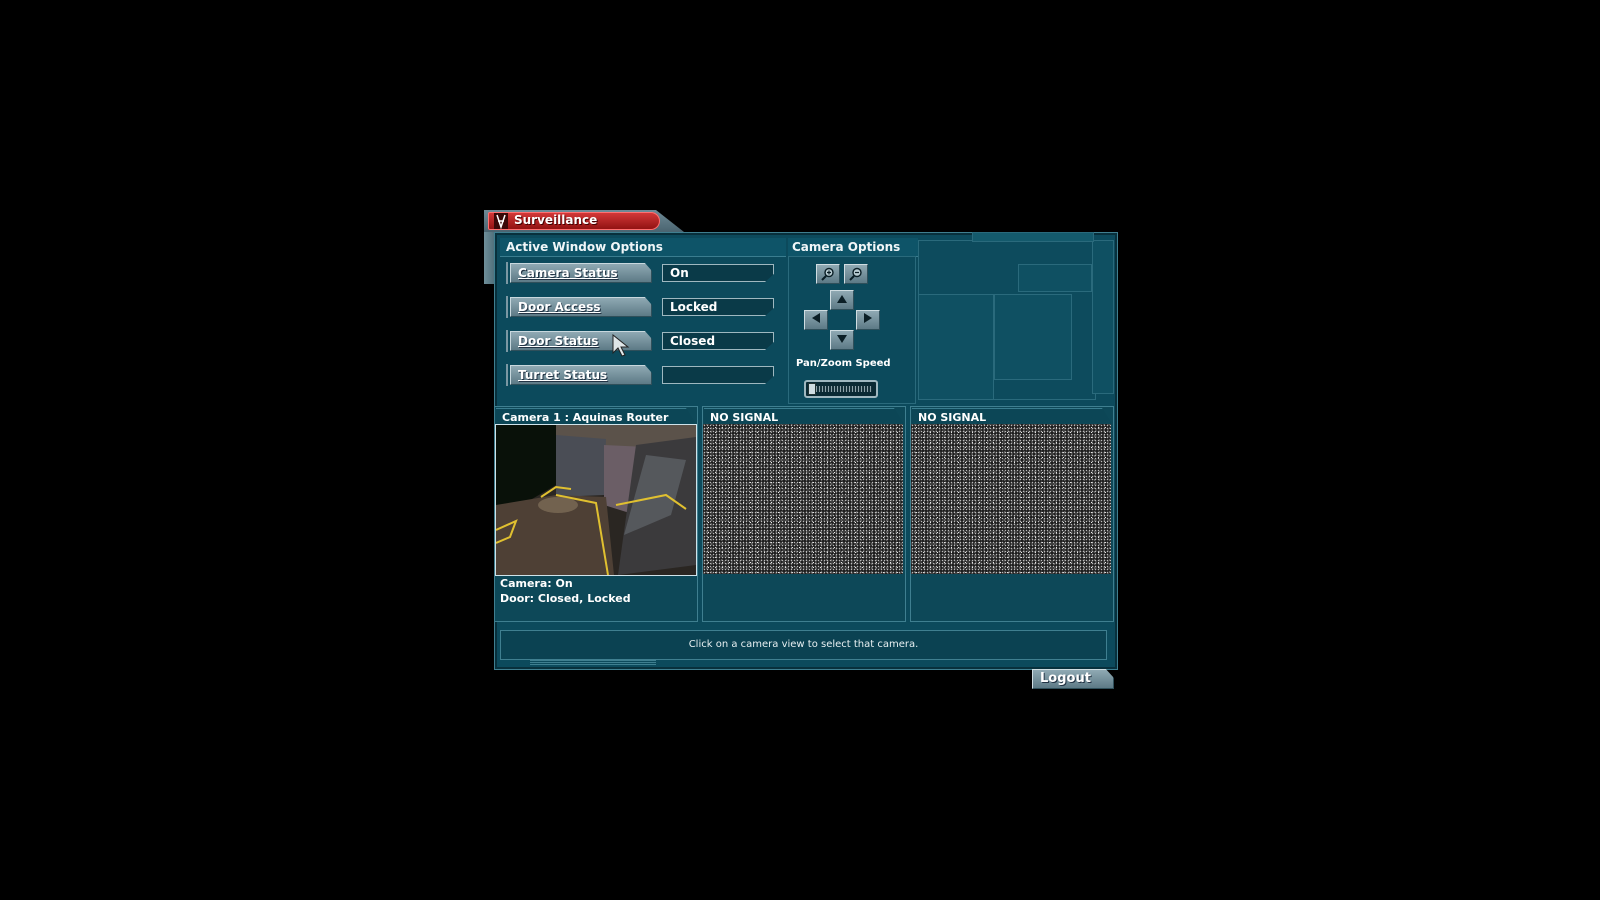  Describe the element at coordinates (501, 221) in the screenshot. I see `surveillance-logo-icon` at that location.